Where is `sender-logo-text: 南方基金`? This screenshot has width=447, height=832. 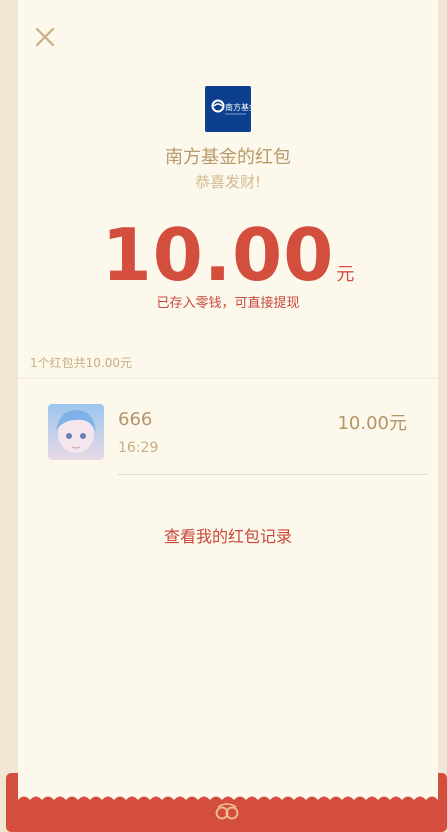
sender-logo-text: 南方基金 is located at coordinates (238, 107).